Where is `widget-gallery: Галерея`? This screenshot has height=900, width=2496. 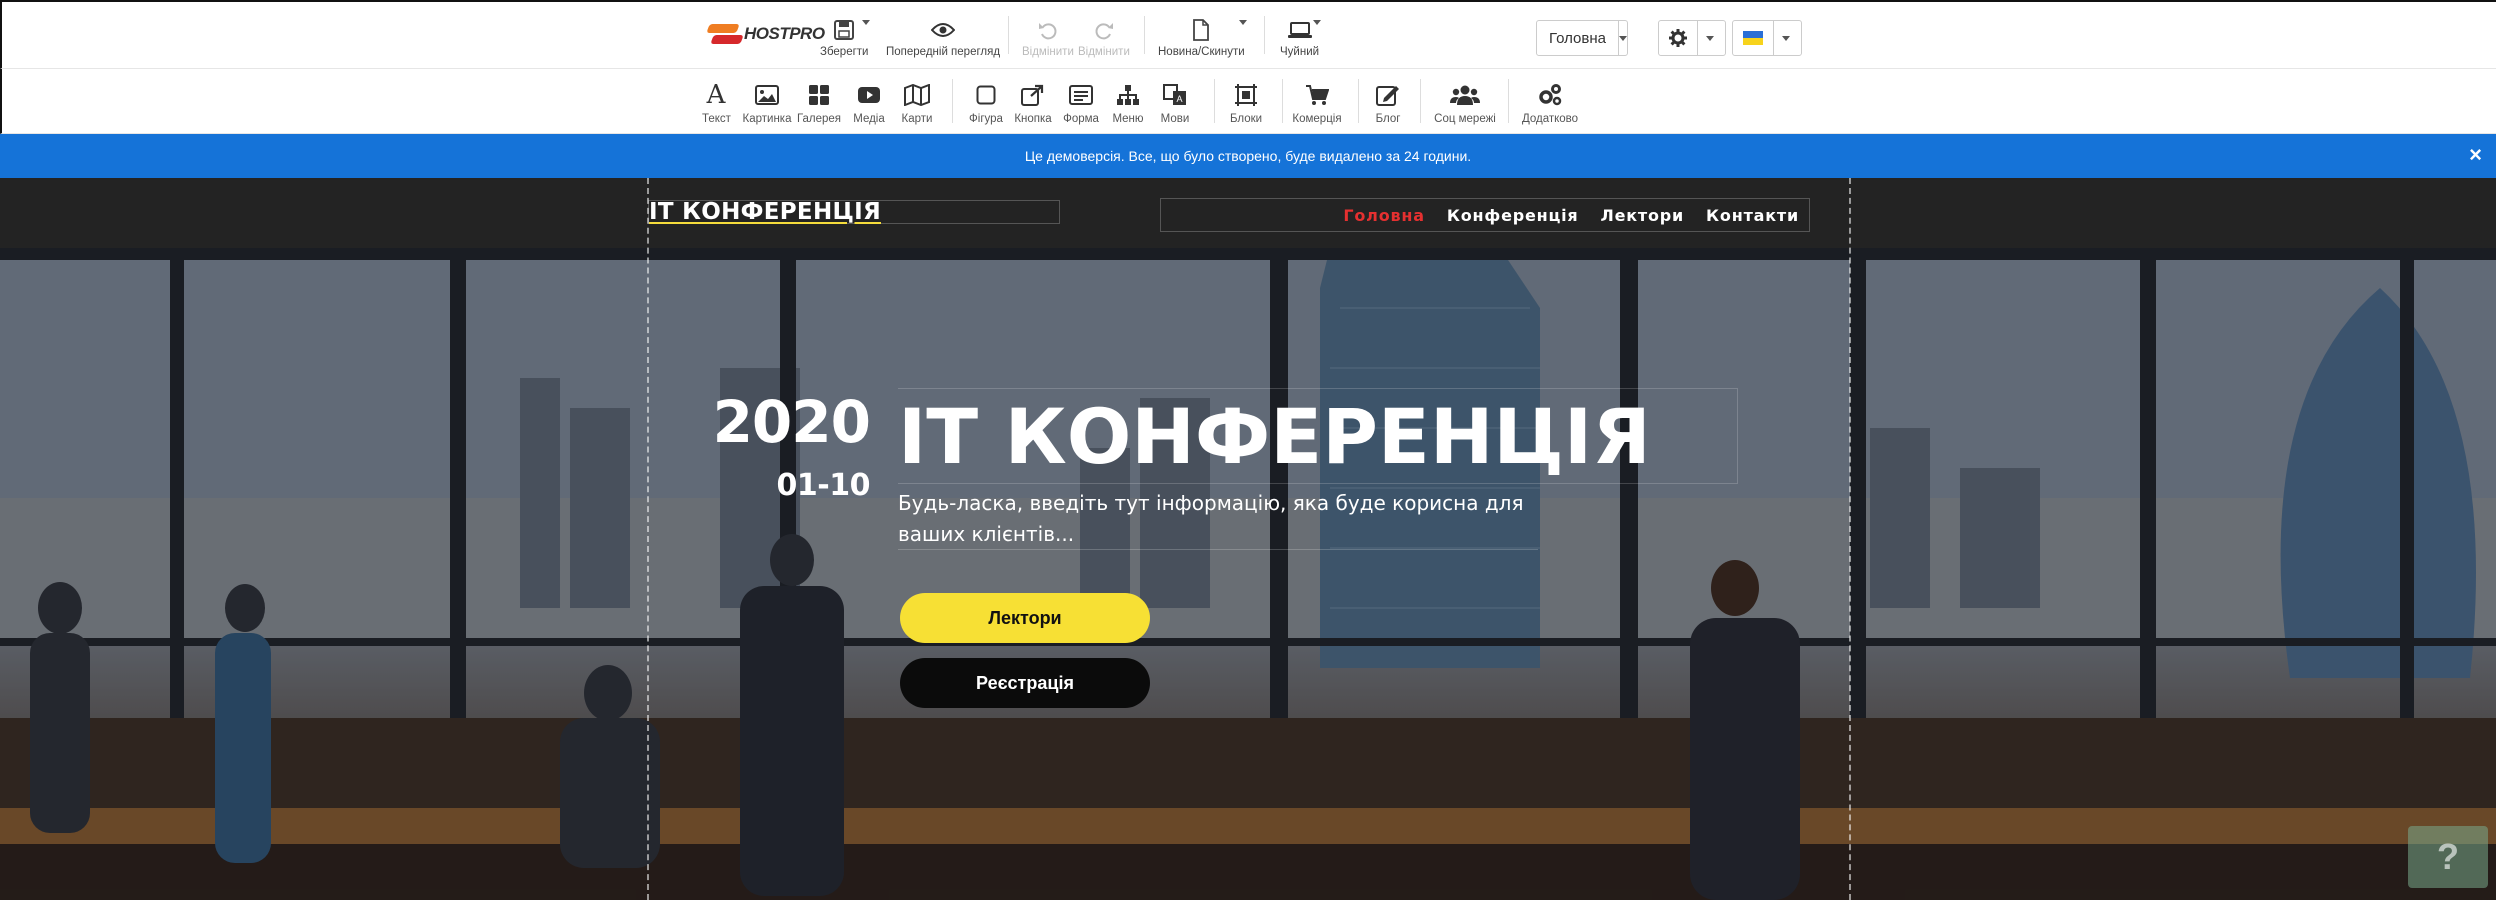 widget-gallery: Галерея is located at coordinates (819, 103).